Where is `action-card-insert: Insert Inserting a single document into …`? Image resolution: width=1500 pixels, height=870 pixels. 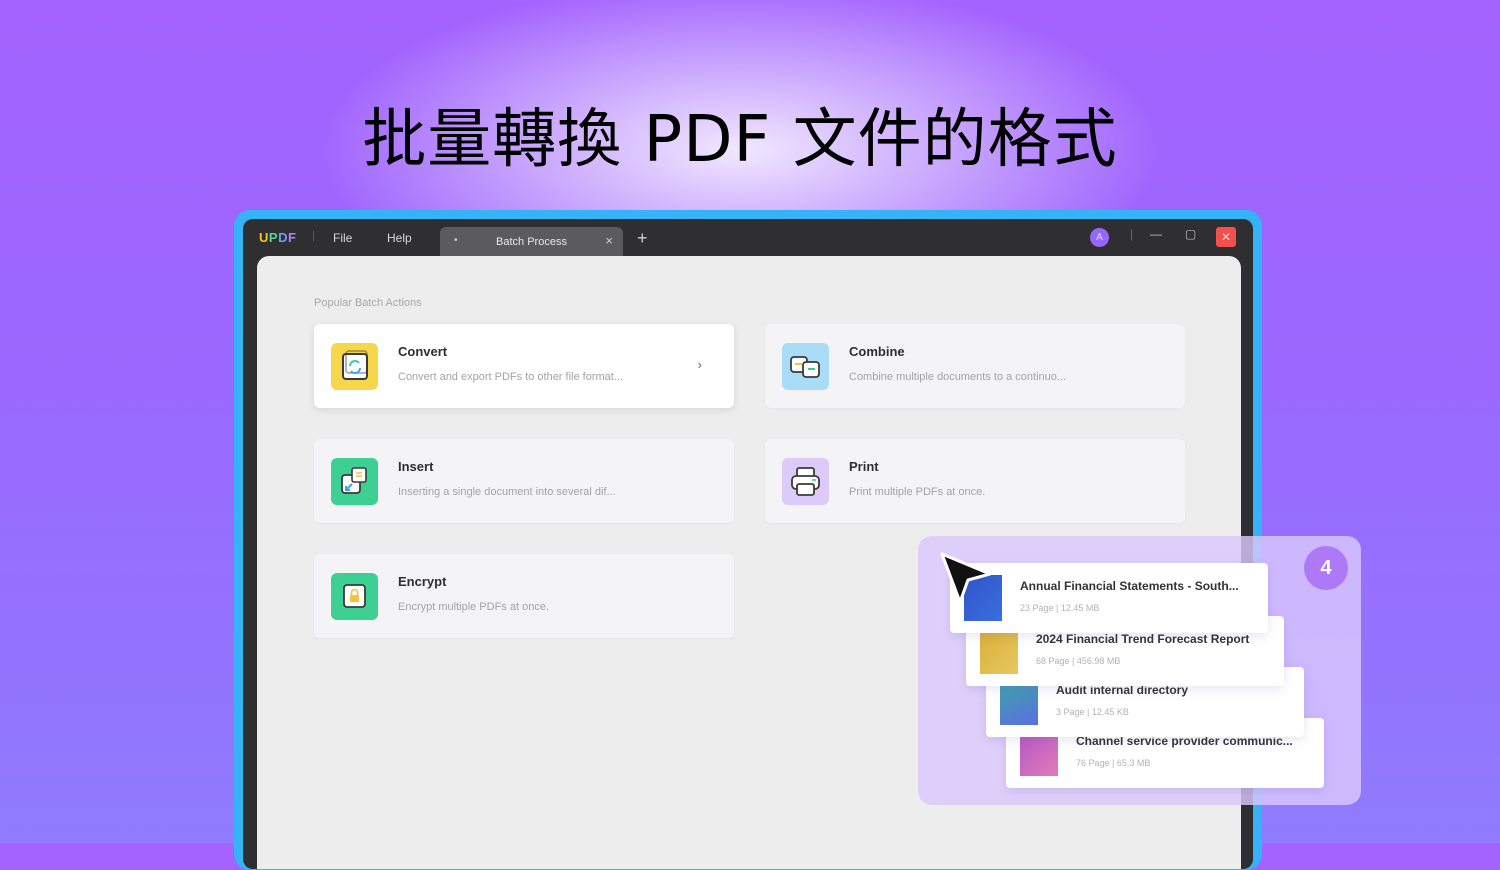
action-card-insert: Insert Inserting a single document into … is located at coordinates (524, 481).